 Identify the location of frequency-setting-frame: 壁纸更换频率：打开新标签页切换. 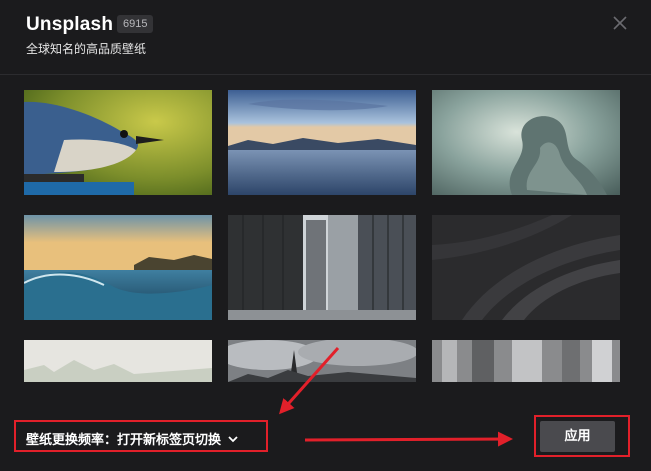
(141, 436).